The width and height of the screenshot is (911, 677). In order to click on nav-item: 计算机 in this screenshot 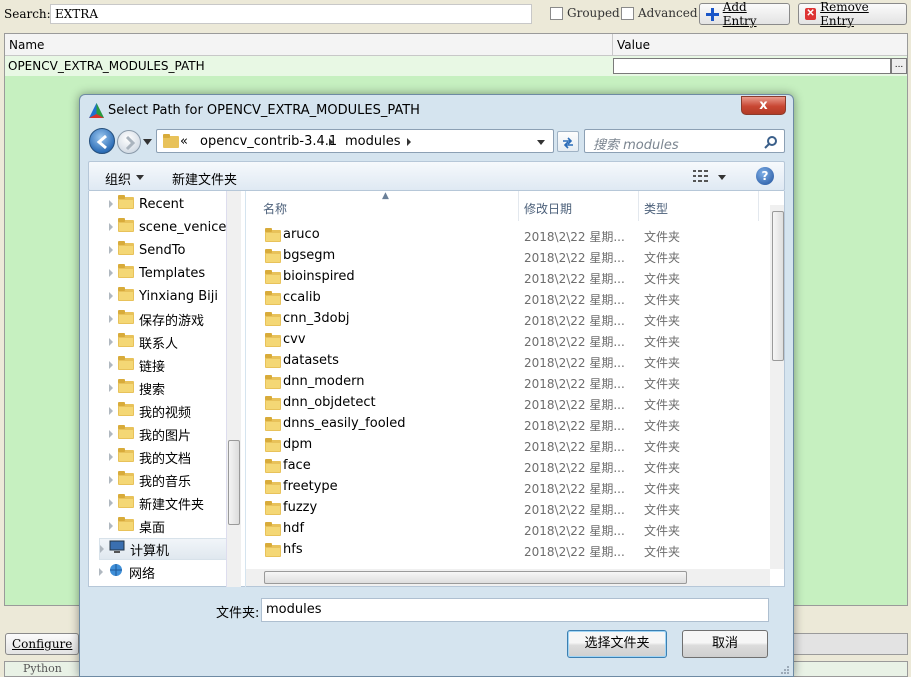, I will do `click(165, 549)`.